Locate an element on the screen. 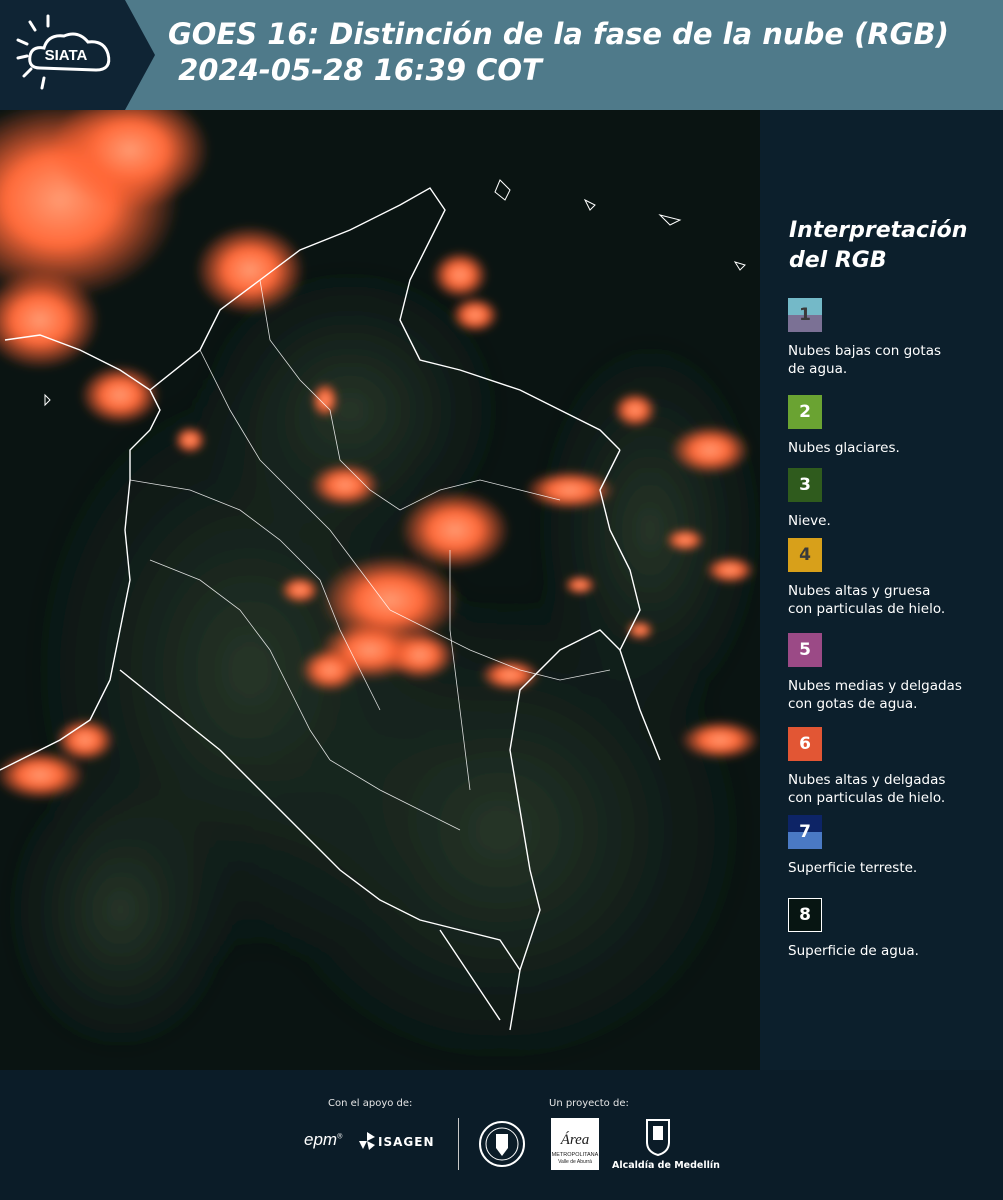 This screenshot has height=1200, width=1003. legend-description: Superficie terreste. is located at coordinates (893, 868).